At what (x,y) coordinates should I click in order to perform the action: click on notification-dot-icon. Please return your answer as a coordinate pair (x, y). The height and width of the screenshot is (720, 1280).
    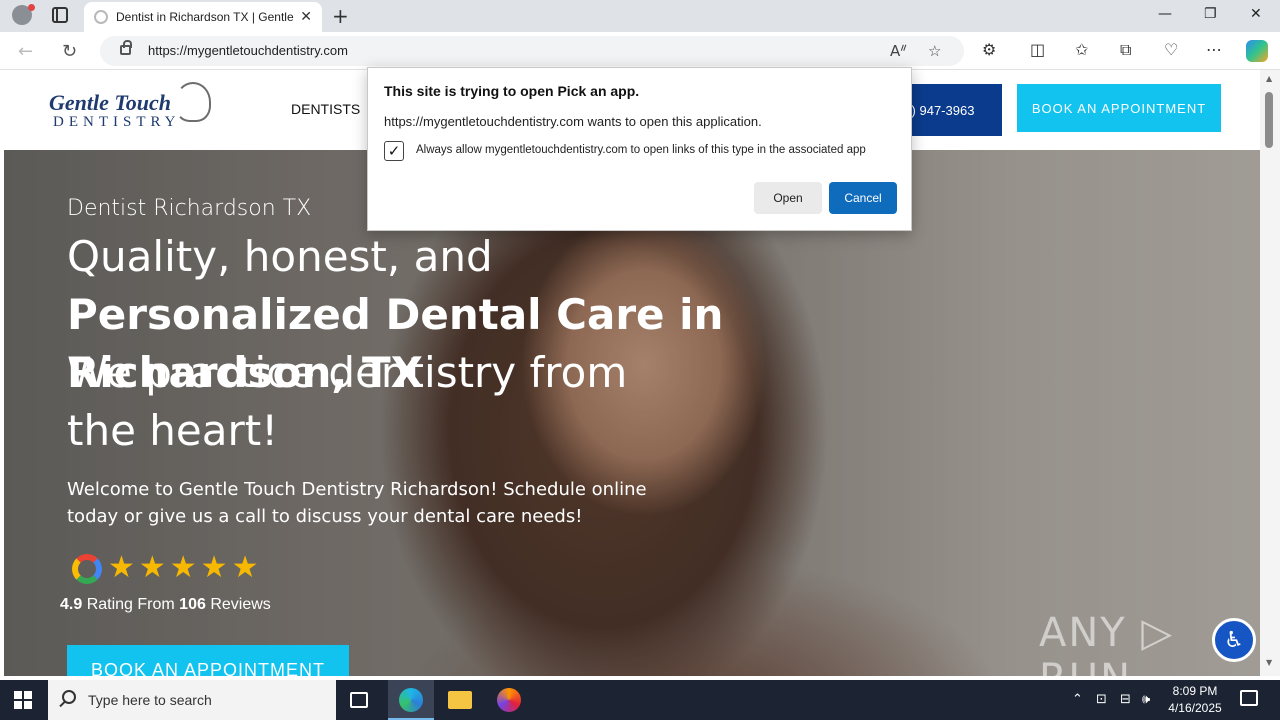
    Looking at the image, I should click on (31, 7).